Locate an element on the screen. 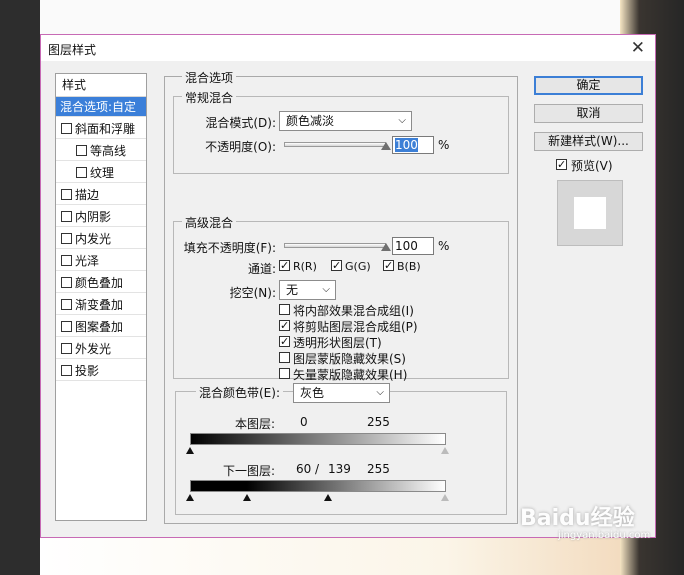  style-item: 内发光 is located at coordinates (101, 239).